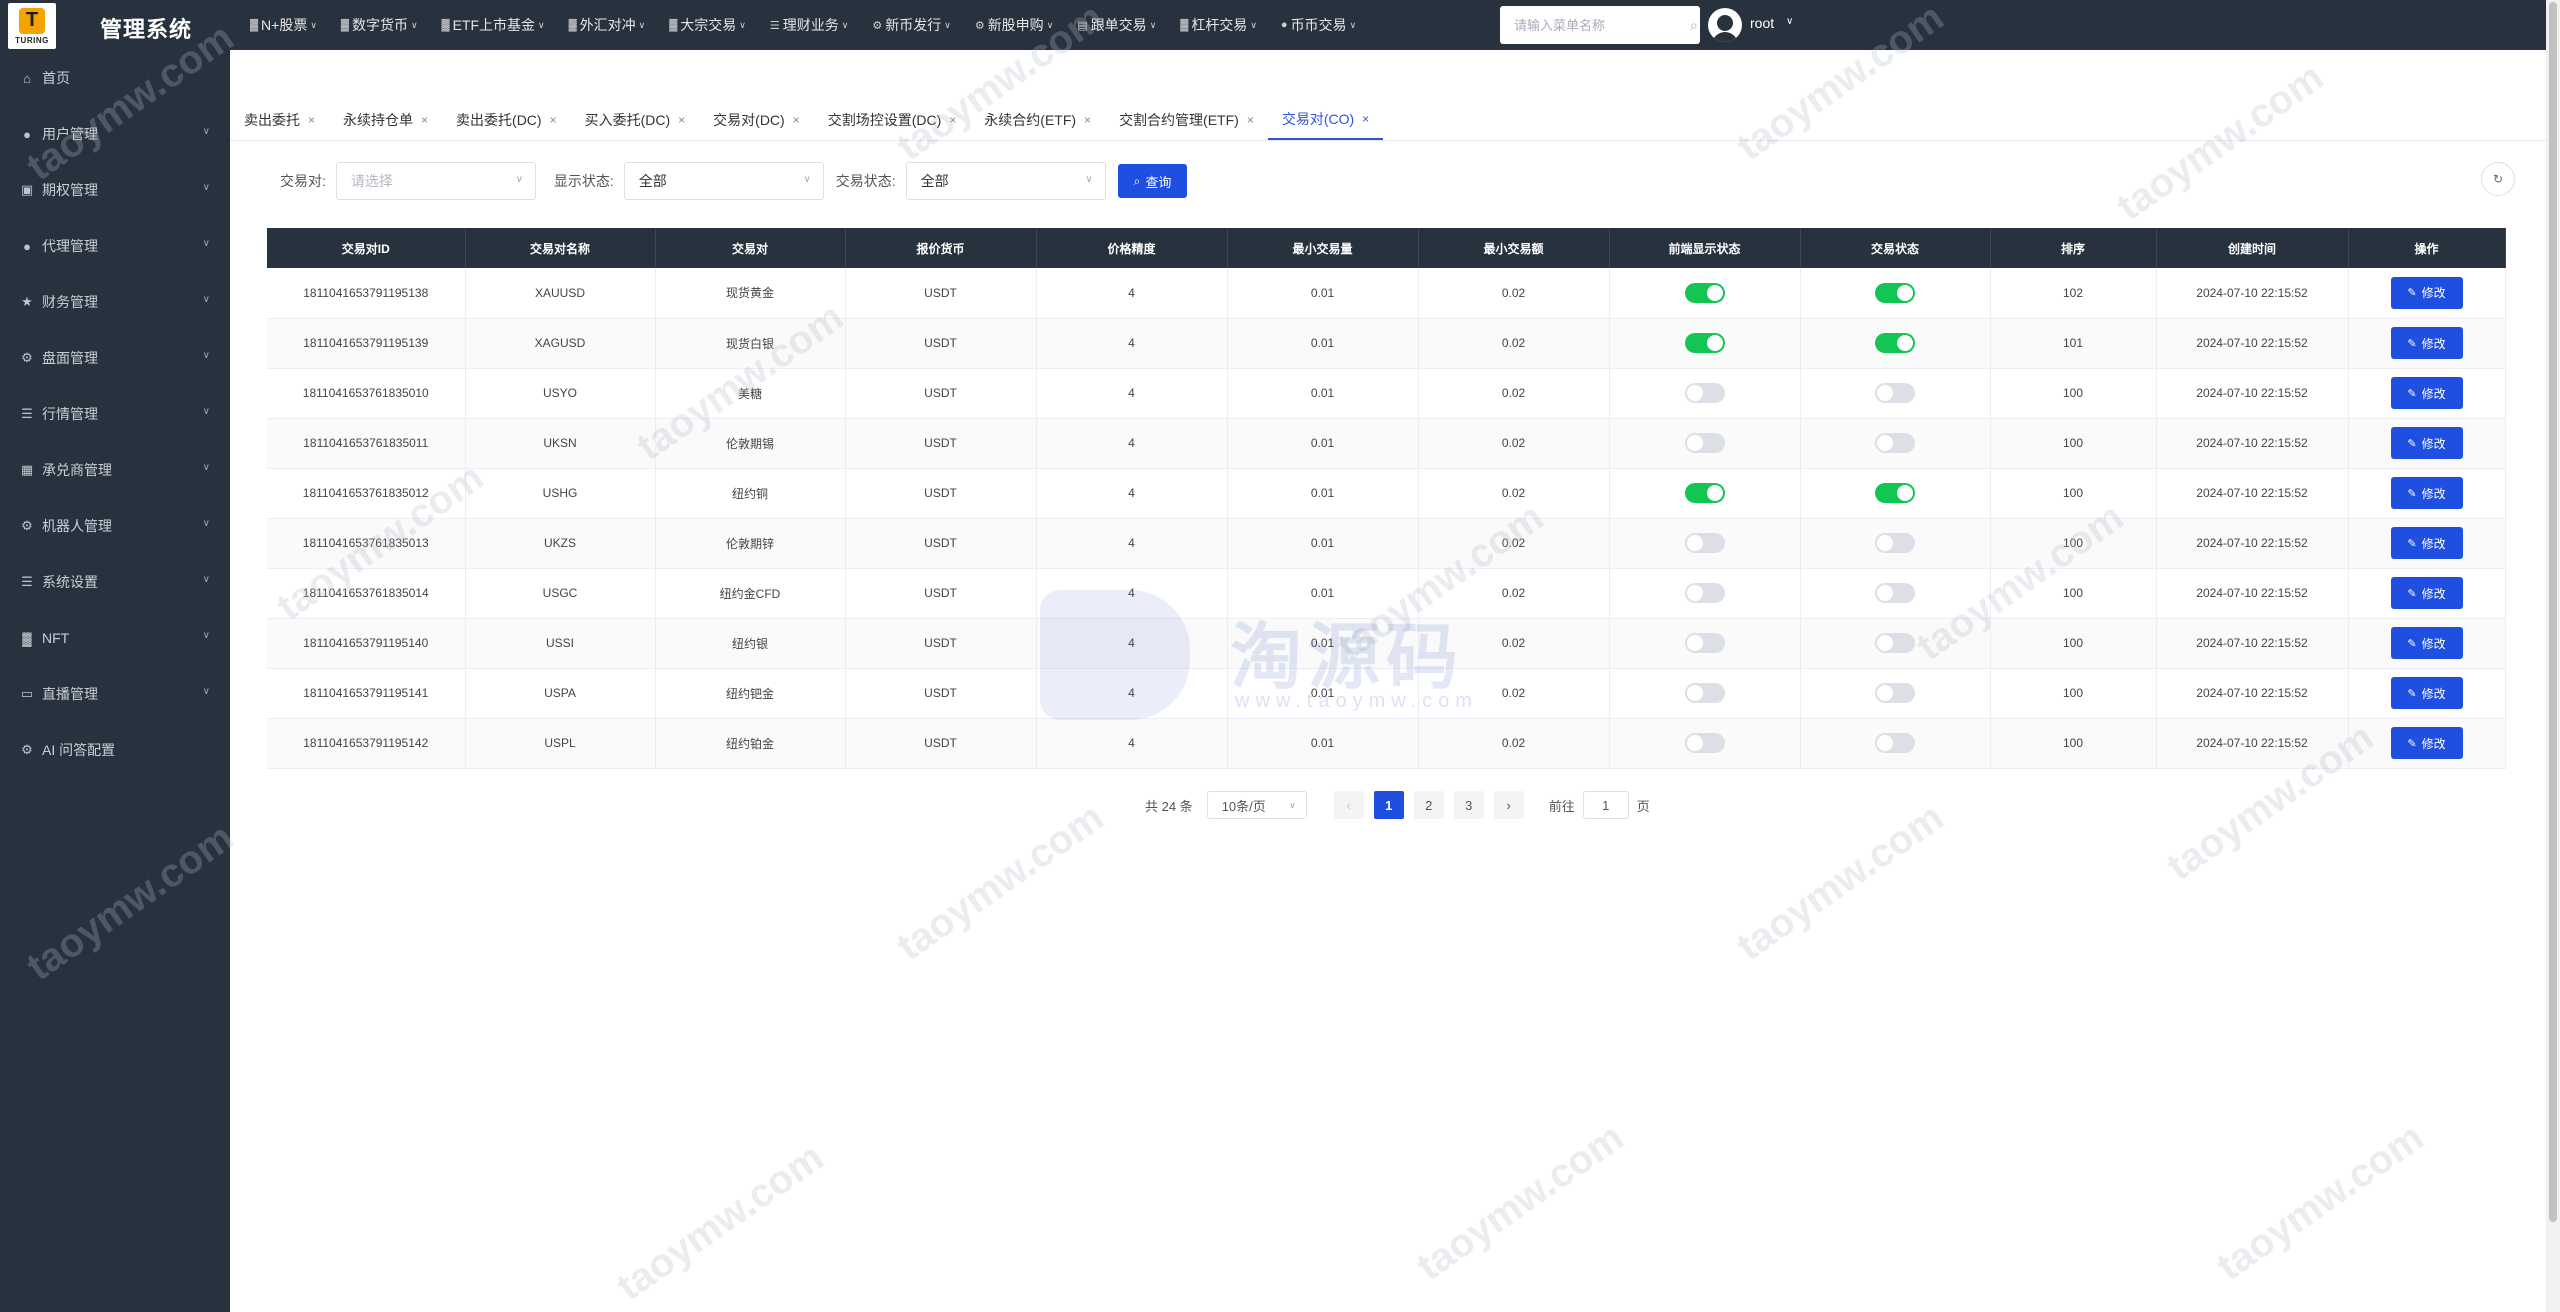 The height and width of the screenshot is (1312, 2560). Describe the element at coordinates (1323, 293) in the screenshot. I see `cell-min-qty: 0.01` at that location.